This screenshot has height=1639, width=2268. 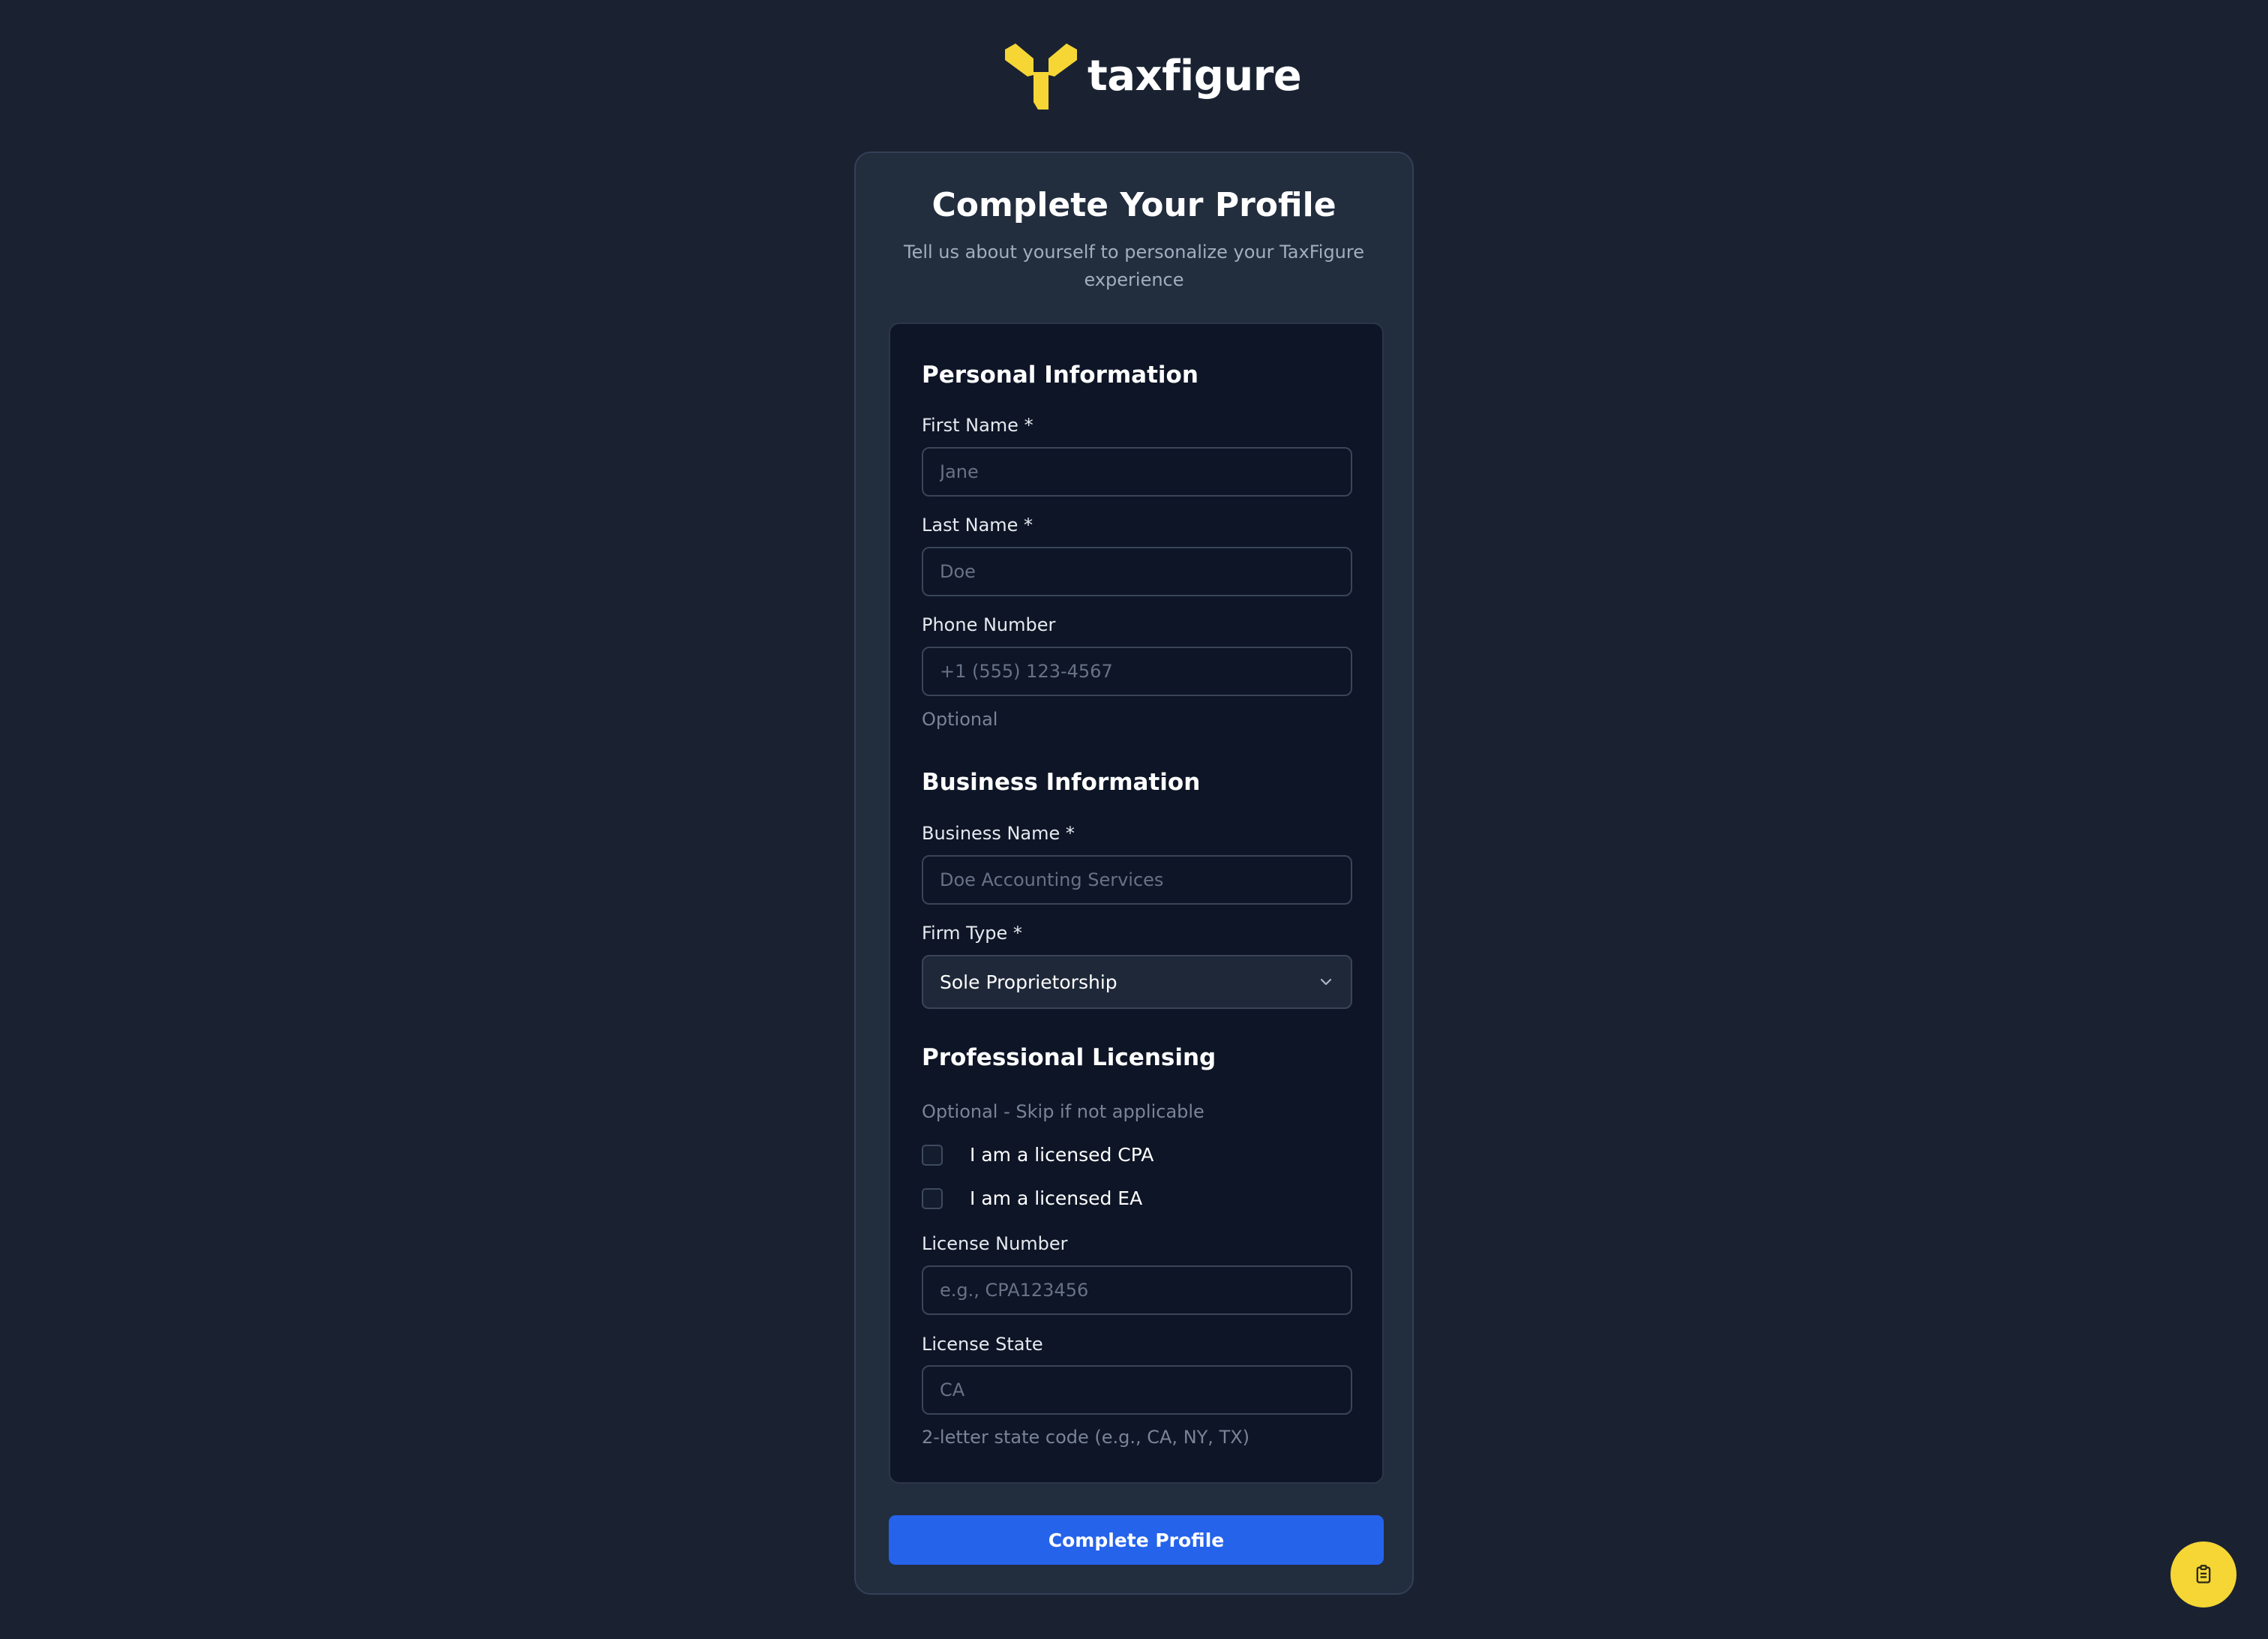 What do you see at coordinates (1137, 880) in the screenshot?
I see `business-name-input` at bounding box center [1137, 880].